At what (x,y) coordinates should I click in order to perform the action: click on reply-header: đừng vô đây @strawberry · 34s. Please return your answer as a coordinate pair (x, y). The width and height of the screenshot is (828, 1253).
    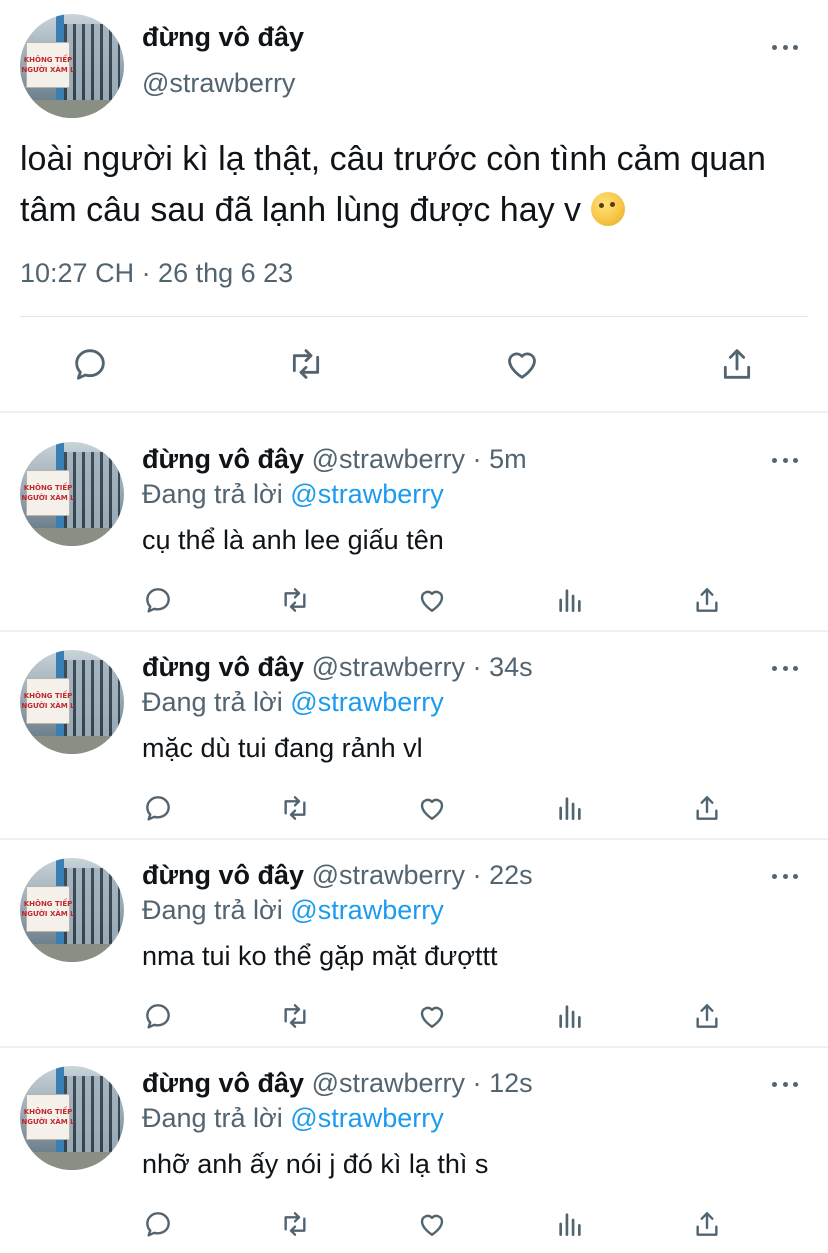
    Looking at the image, I should click on (337, 667).